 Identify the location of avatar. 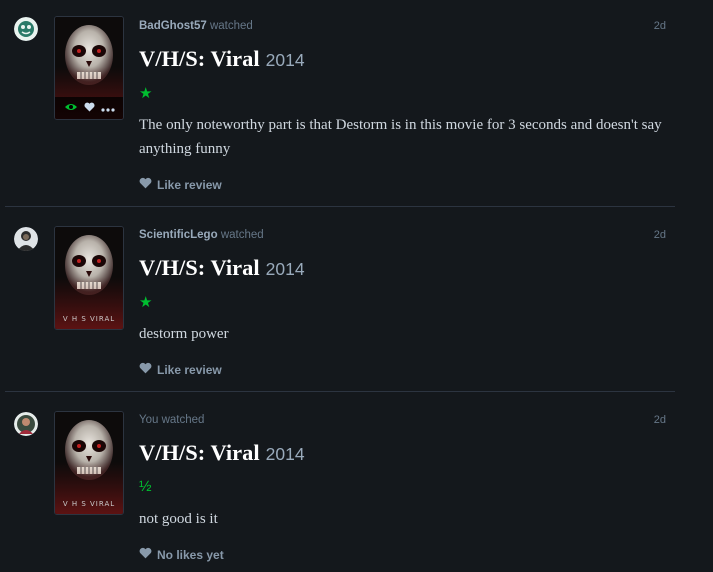
(26, 424).